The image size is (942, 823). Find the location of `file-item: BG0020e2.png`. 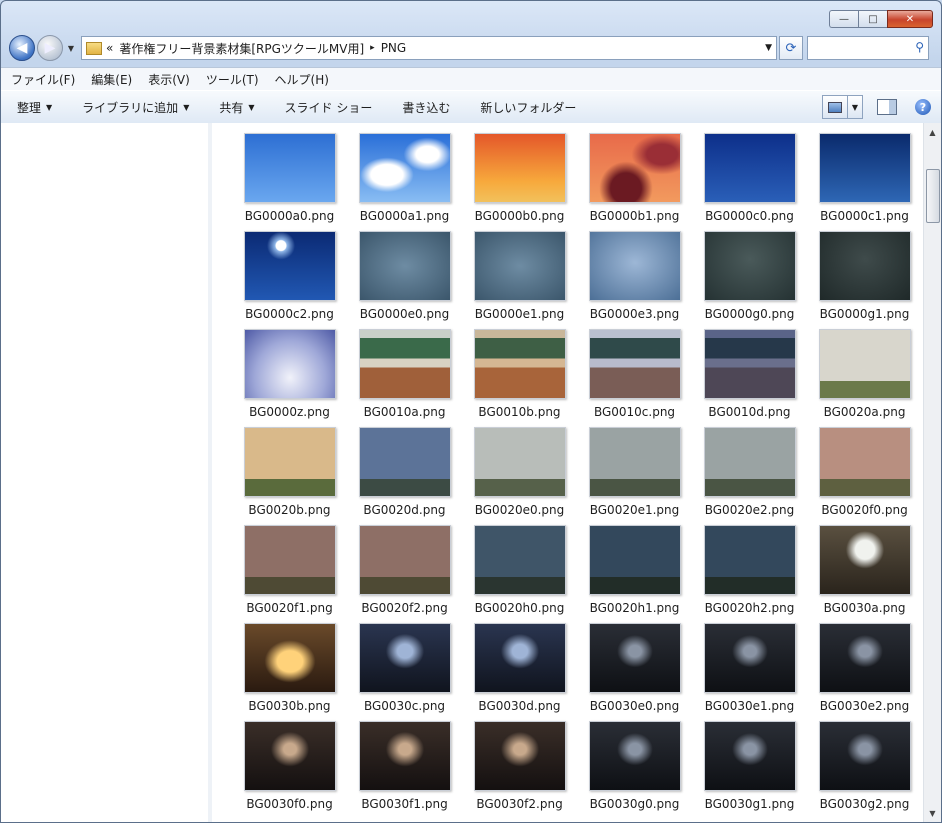

file-item: BG0020e2.png is located at coordinates (749, 476).